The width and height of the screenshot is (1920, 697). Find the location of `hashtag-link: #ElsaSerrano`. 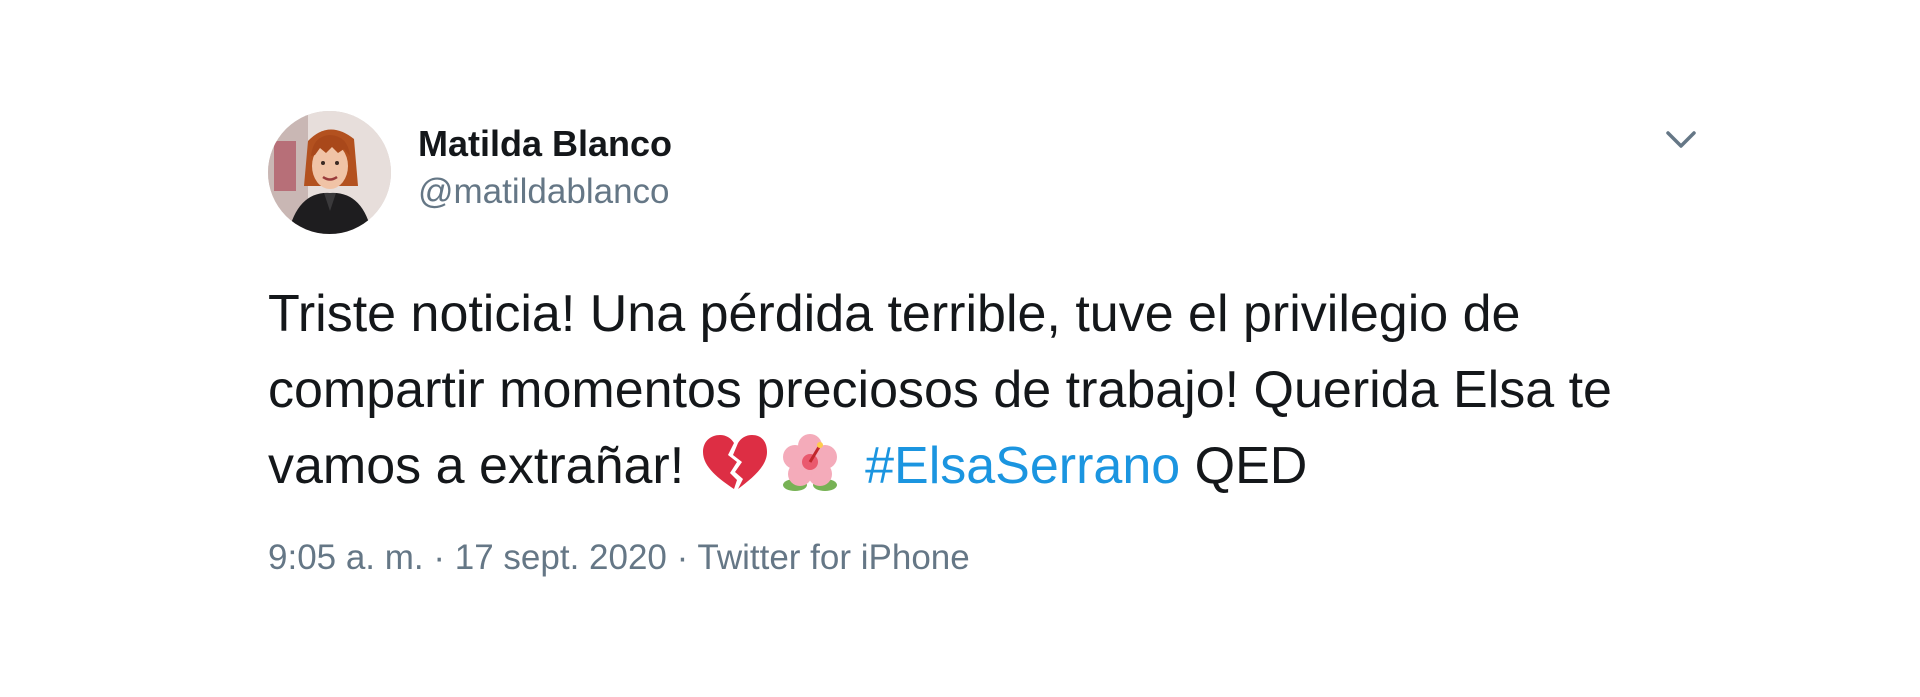

hashtag-link: #ElsaSerrano is located at coordinates (1022, 466).